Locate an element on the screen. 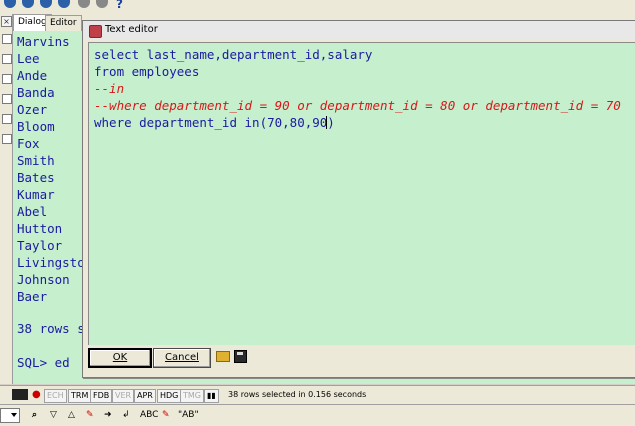 The image size is (635, 426). edit-icon: ✎ is located at coordinates (90, 415).